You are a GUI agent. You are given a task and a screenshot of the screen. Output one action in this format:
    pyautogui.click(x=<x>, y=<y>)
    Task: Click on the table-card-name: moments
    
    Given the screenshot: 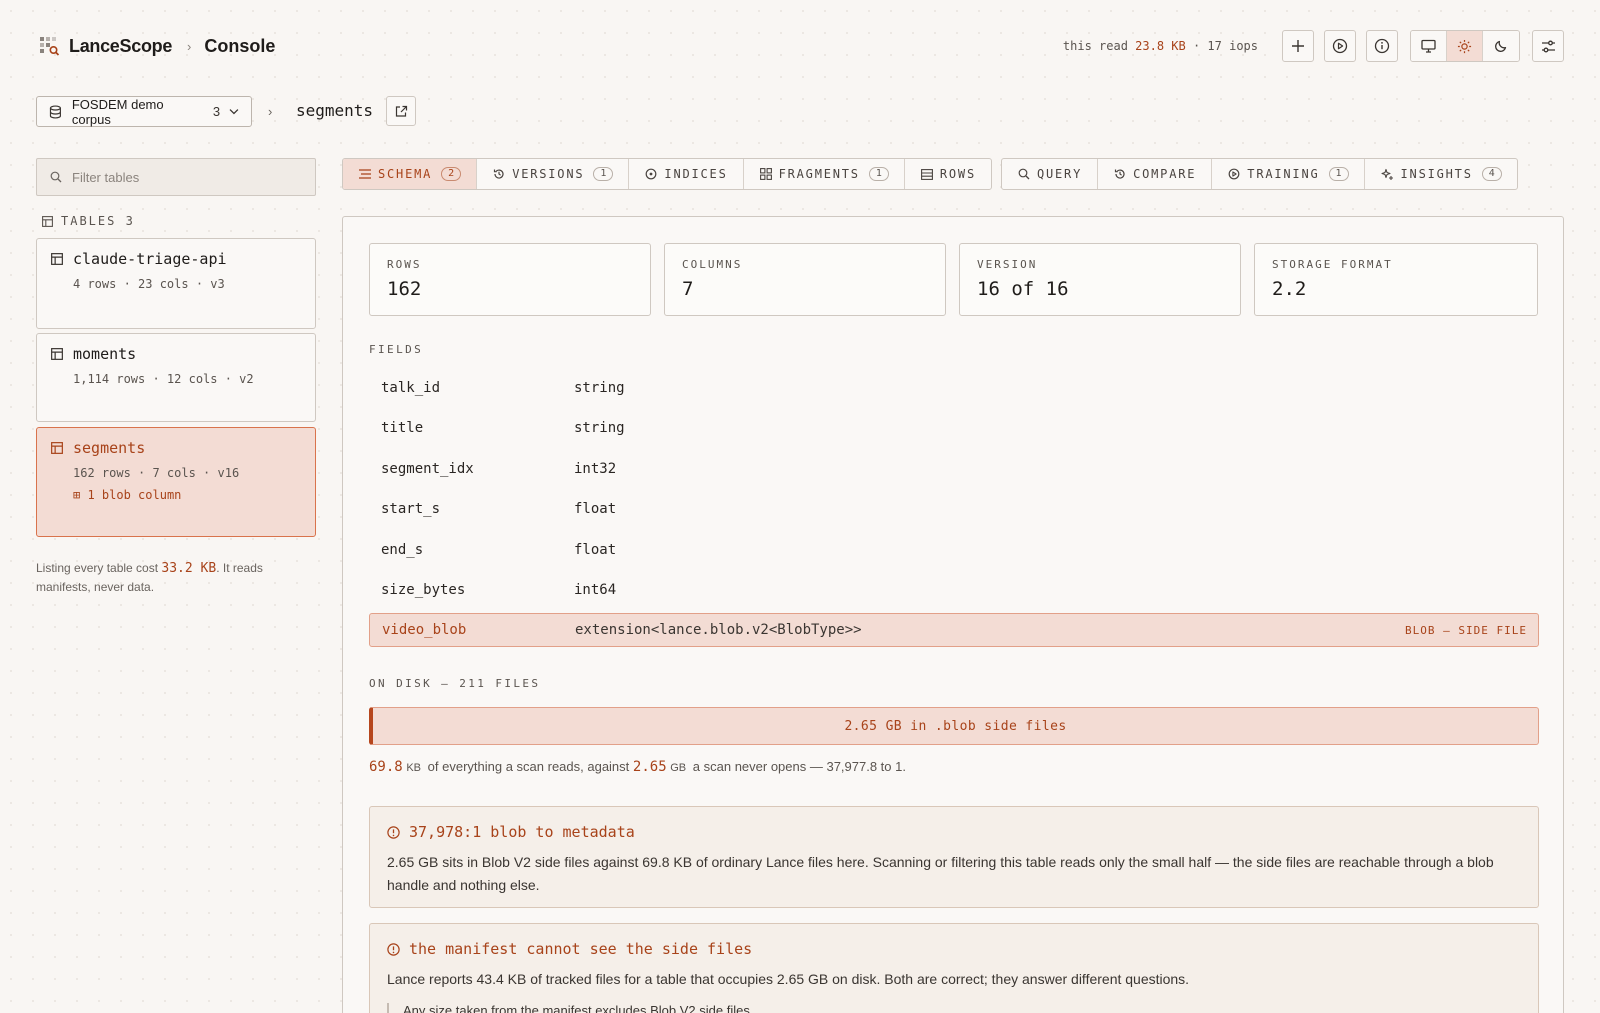 What is the action you would take?
    pyautogui.click(x=105, y=354)
    